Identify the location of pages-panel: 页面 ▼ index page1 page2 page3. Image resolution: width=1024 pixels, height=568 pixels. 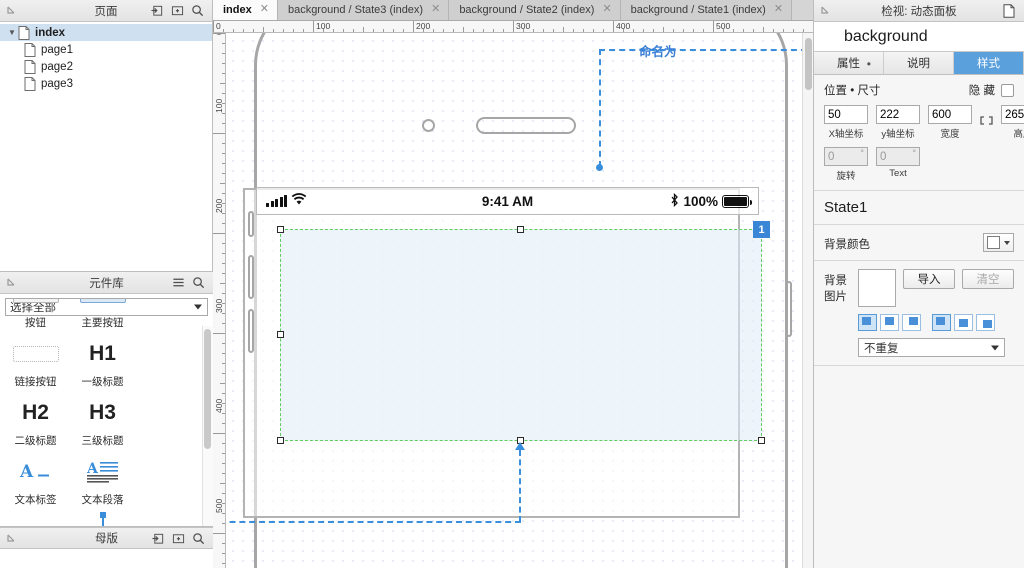
(106, 136).